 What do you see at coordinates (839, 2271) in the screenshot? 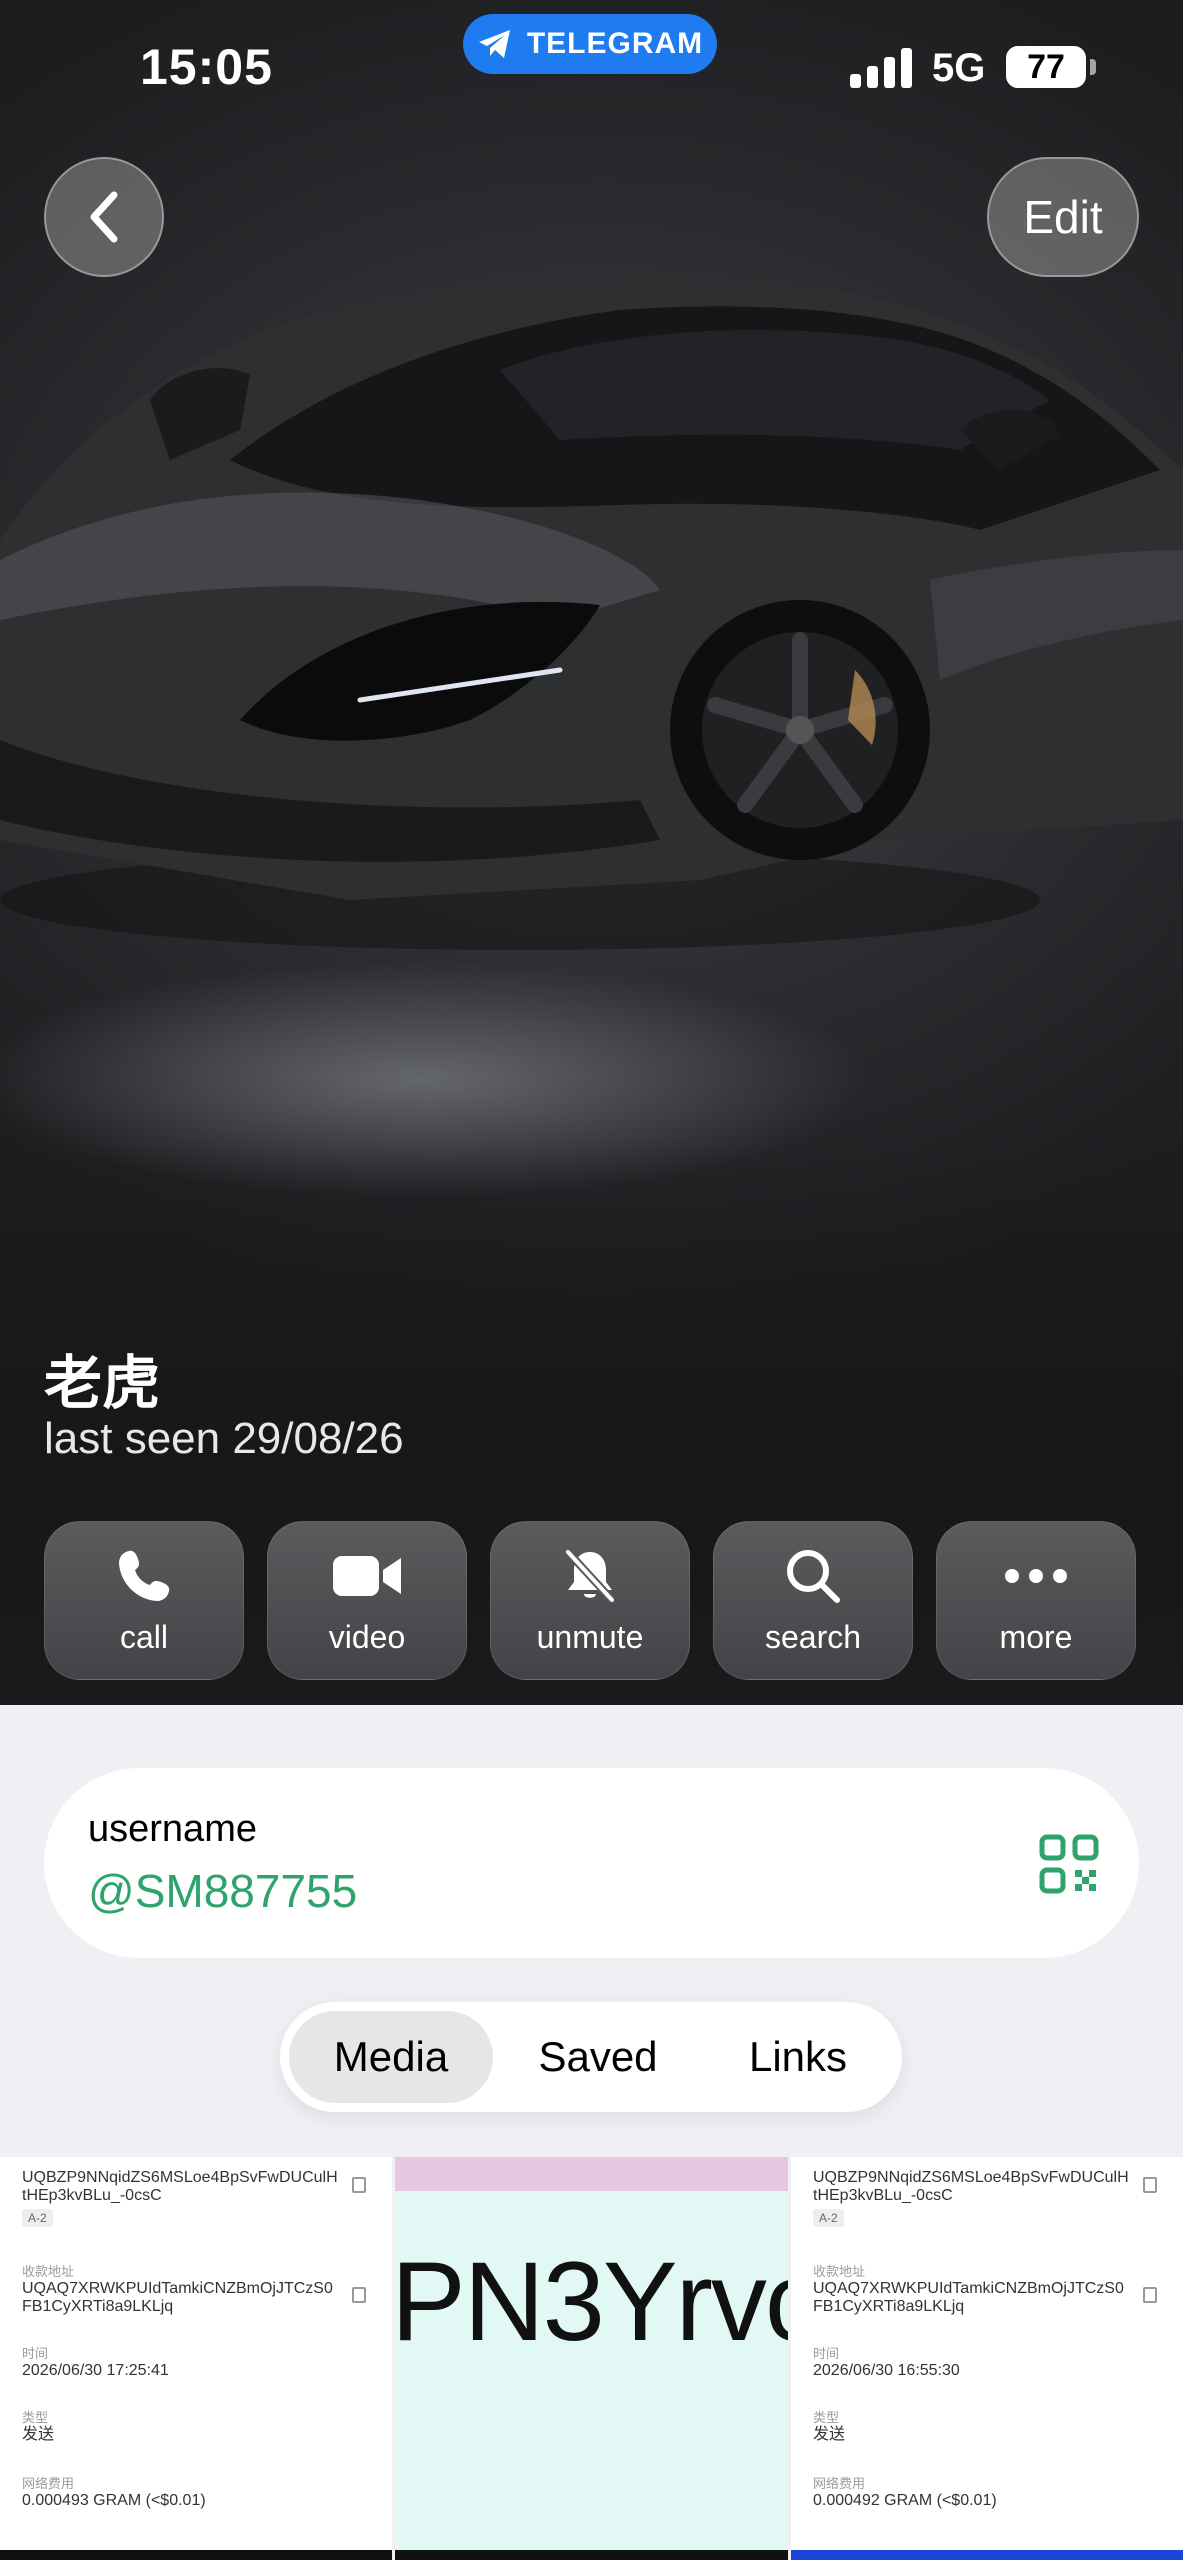
I see `tx2-to-label: 收款地址` at bounding box center [839, 2271].